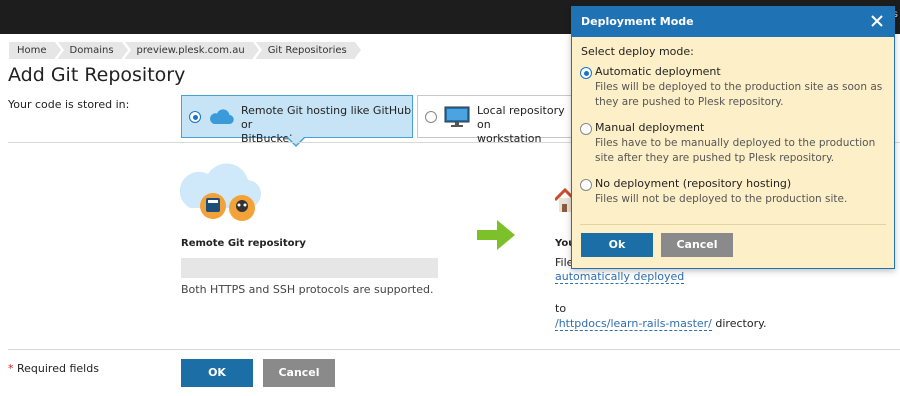  Describe the element at coordinates (697, 245) in the screenshot. I see `dialog-cancel-button: Cancel` at that location.